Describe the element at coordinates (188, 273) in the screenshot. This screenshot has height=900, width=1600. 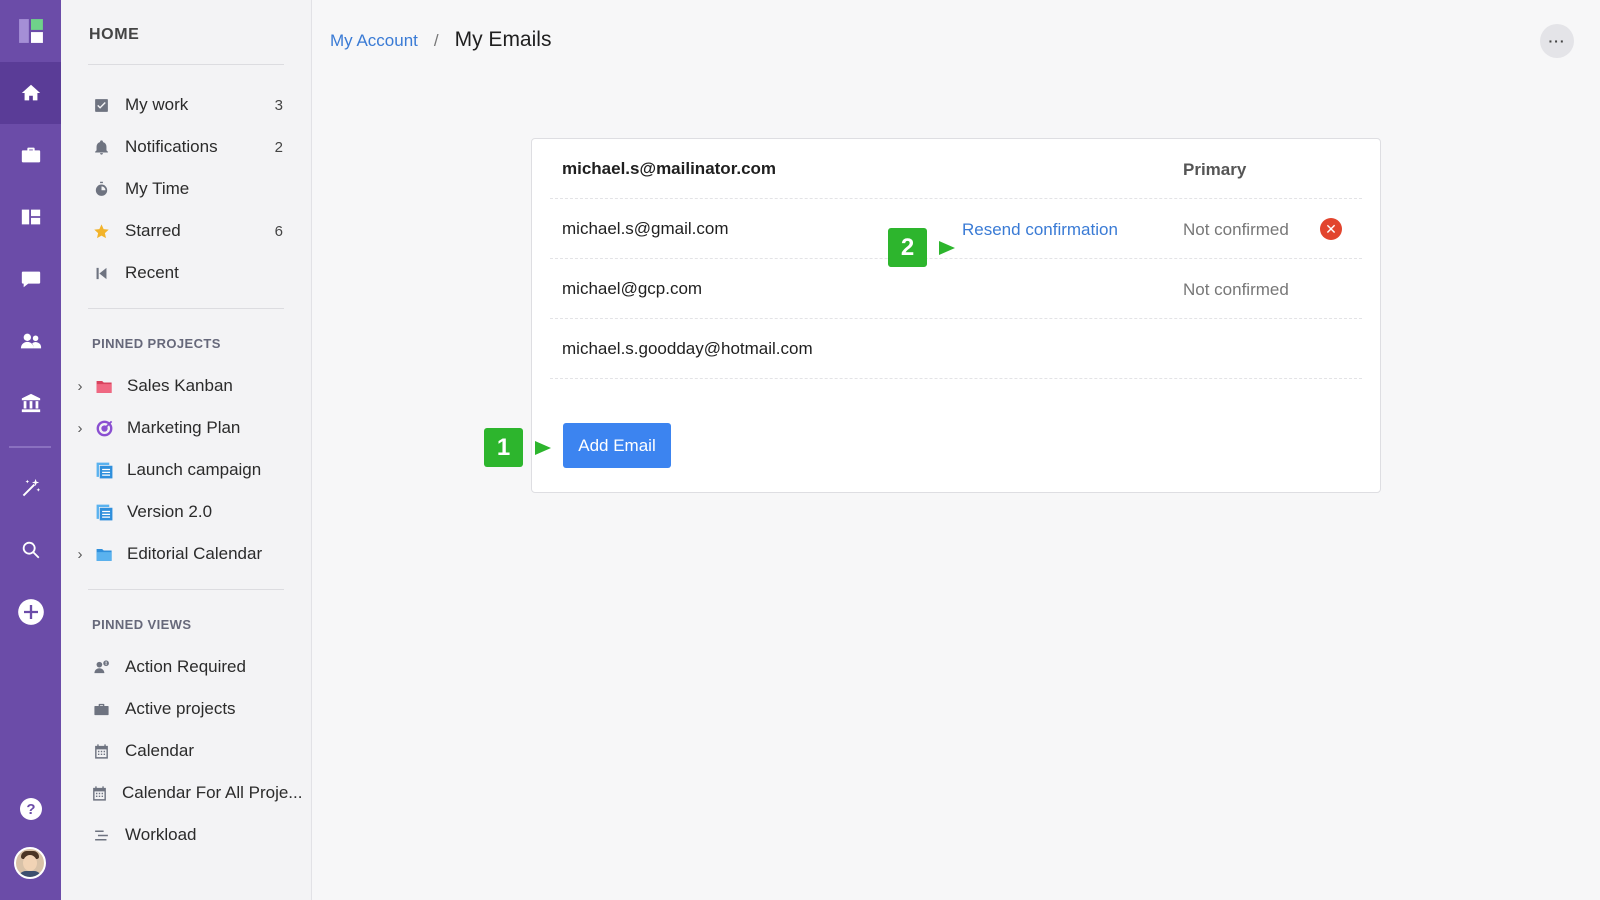
I see `sidebar-item-recent: Recent` at that location.